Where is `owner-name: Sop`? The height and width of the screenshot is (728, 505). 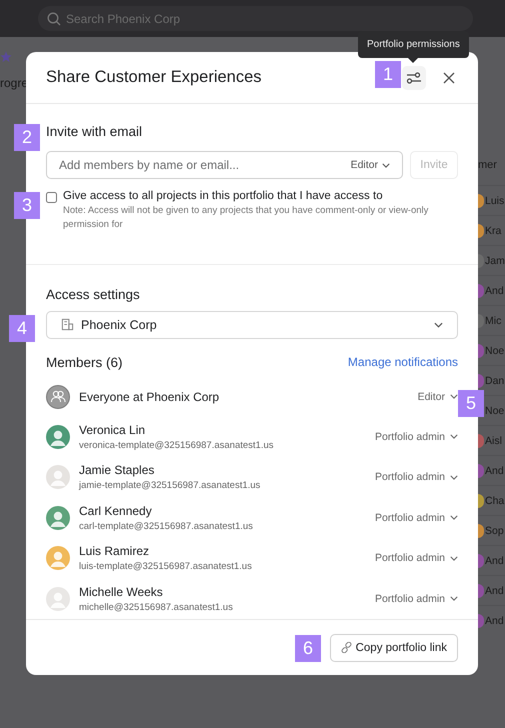
owner-name: Sop is located at coordinates (494, 530).